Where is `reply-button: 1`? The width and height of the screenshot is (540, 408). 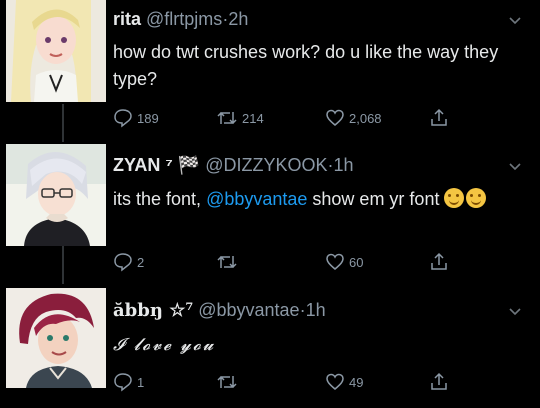
reply-button: 1 is located at coordinates (128, 382).